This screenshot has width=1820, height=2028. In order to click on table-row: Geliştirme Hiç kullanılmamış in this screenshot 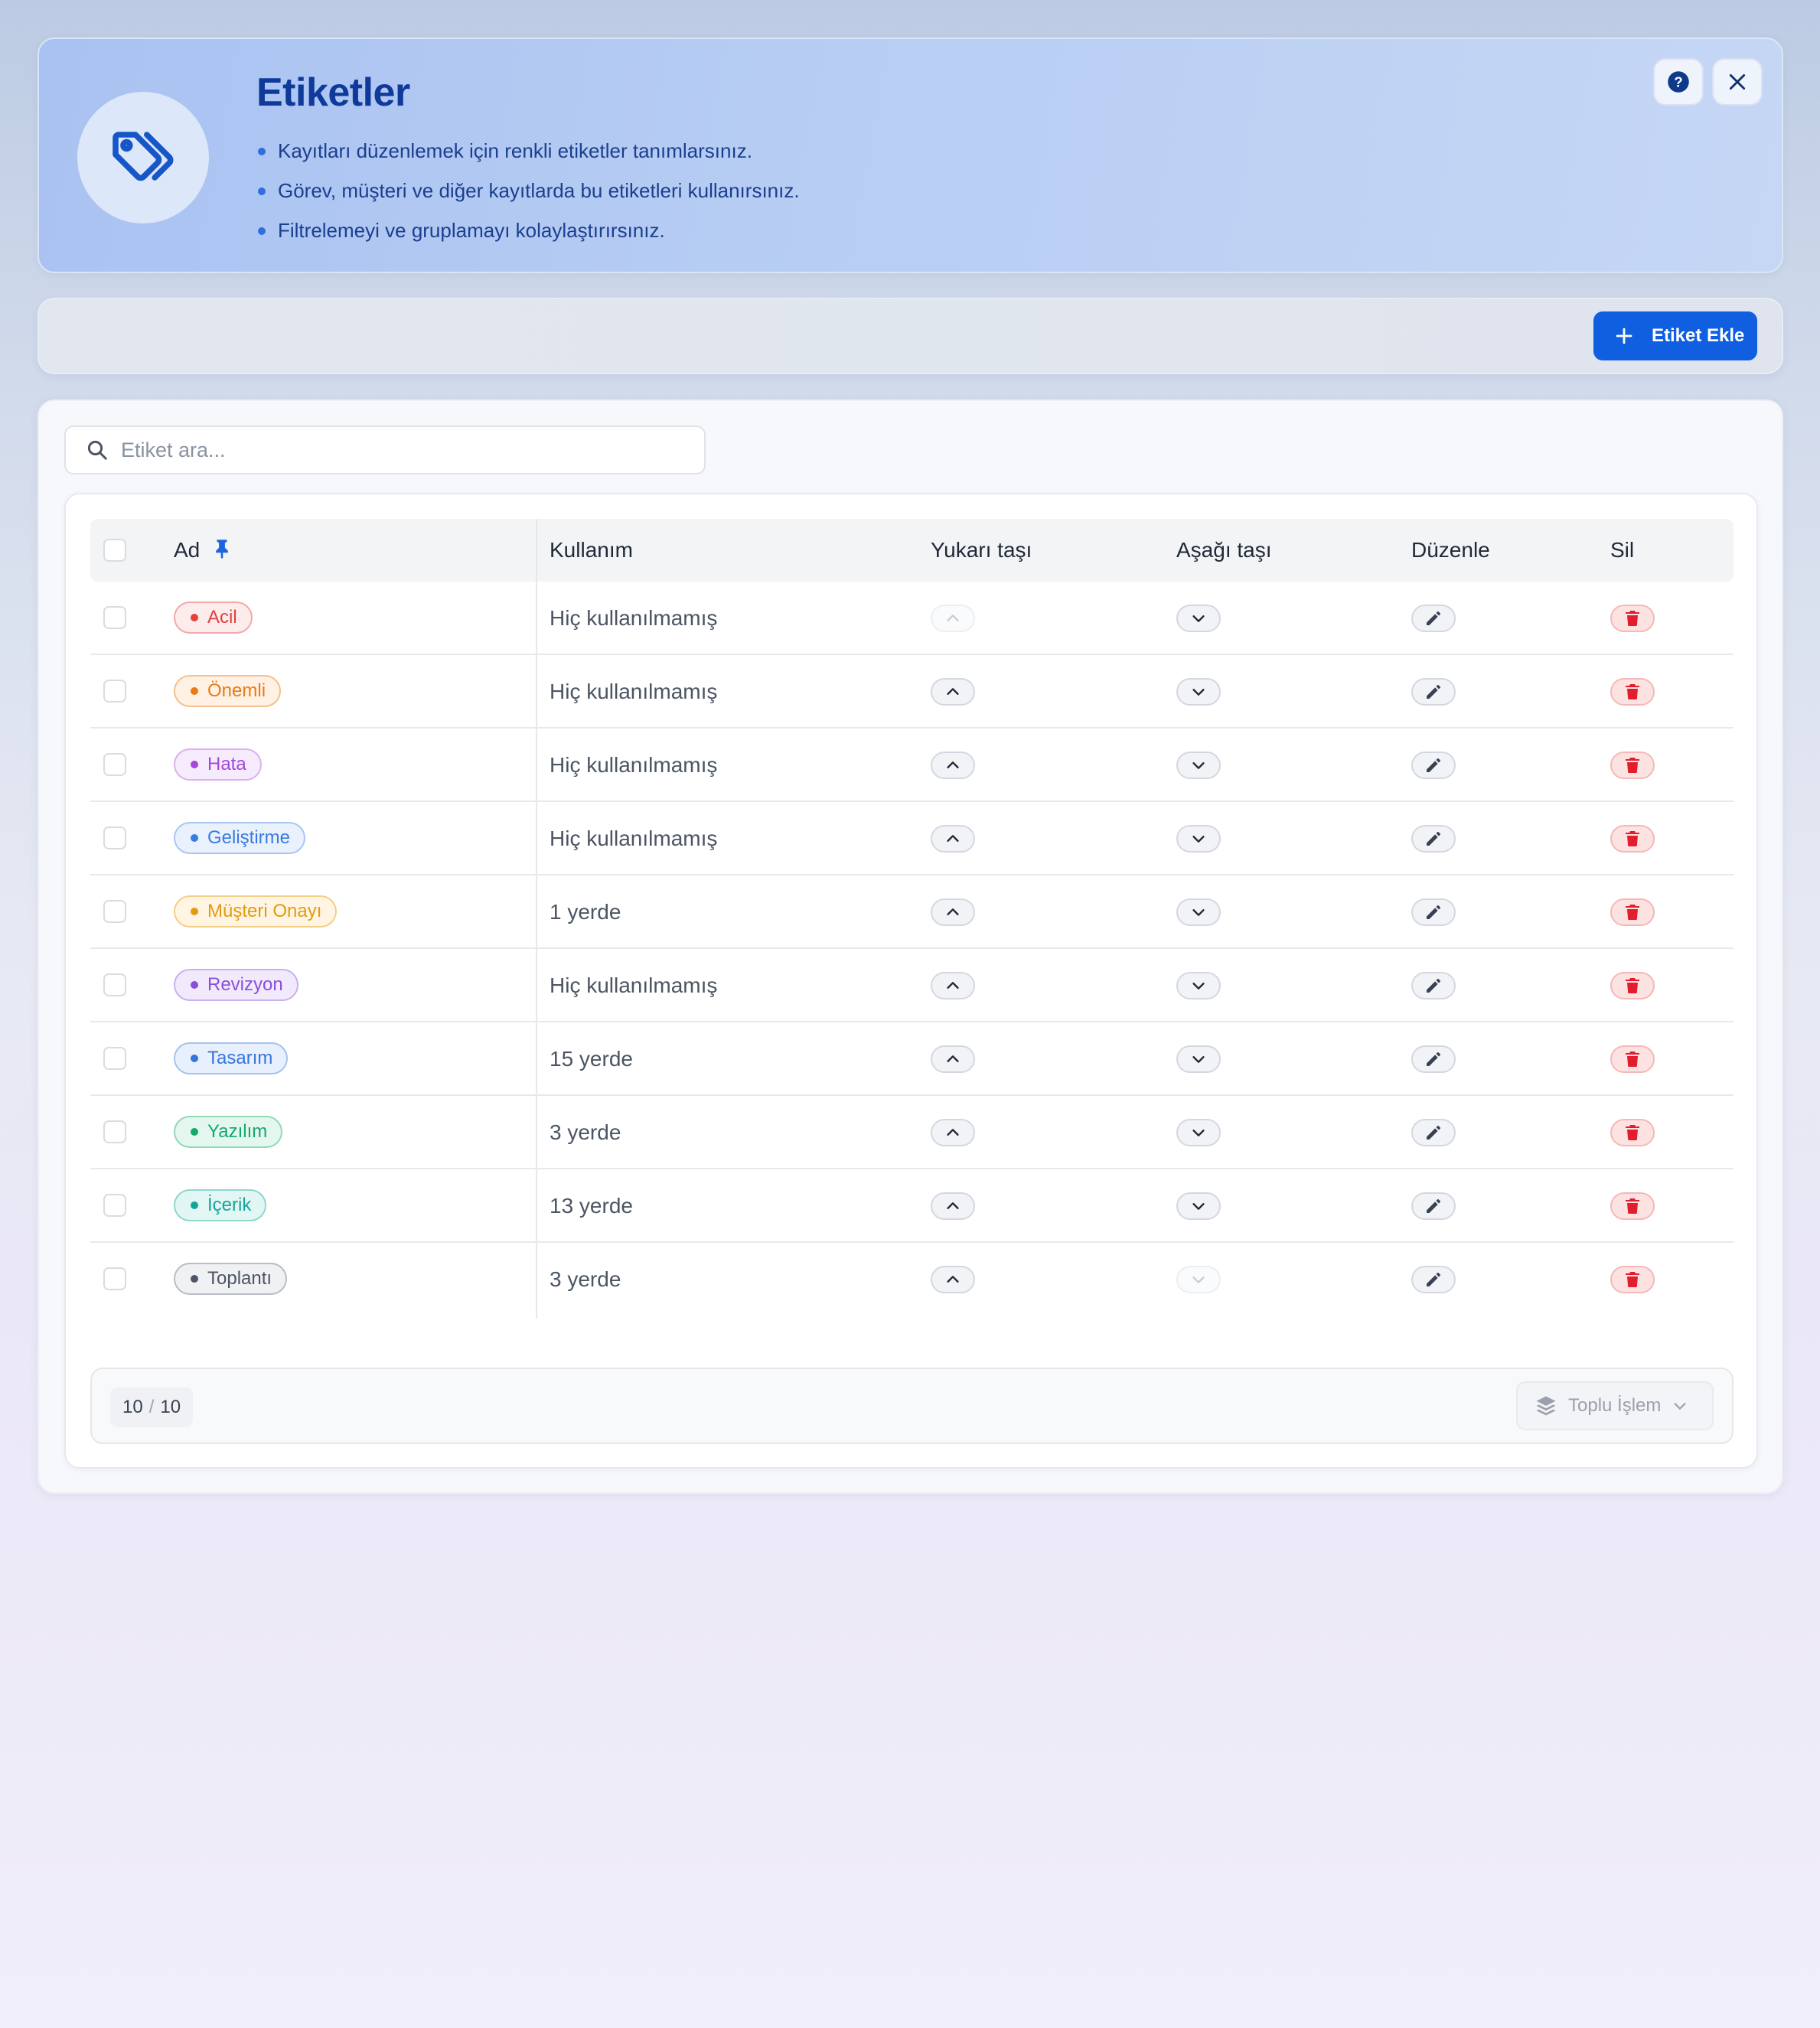, I will do `click(912, 838)`.